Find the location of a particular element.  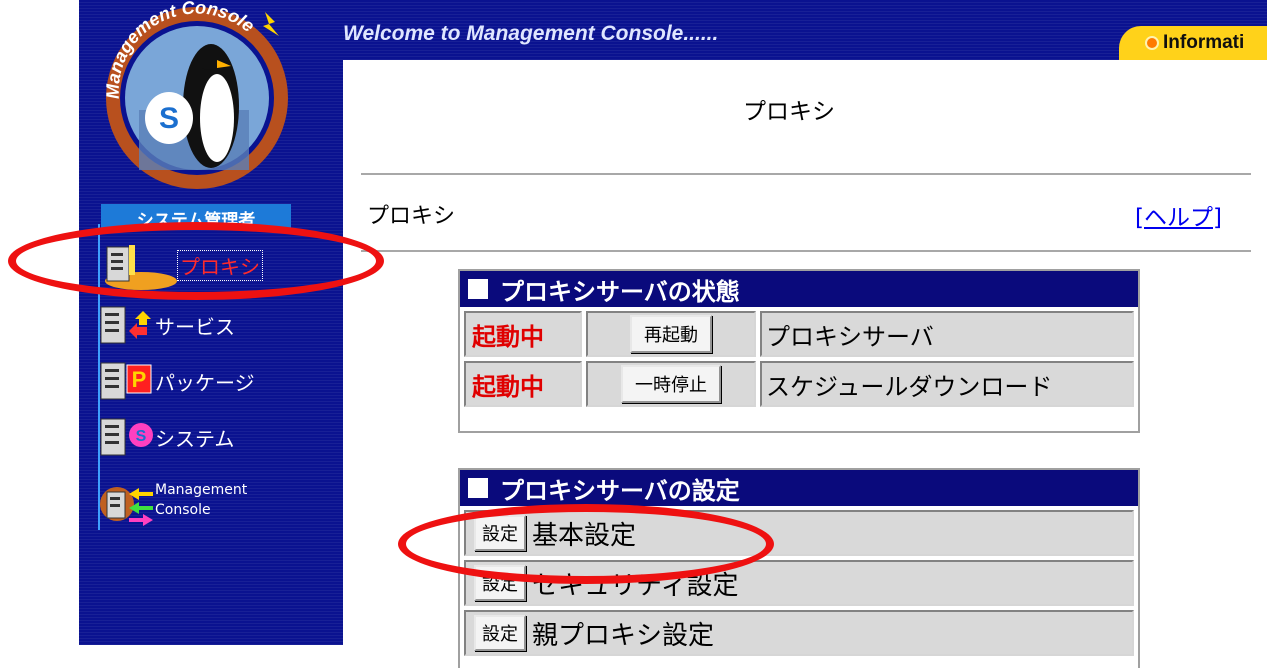

setting-name: セキュリティ設定 is located at coordinates (635, 585).